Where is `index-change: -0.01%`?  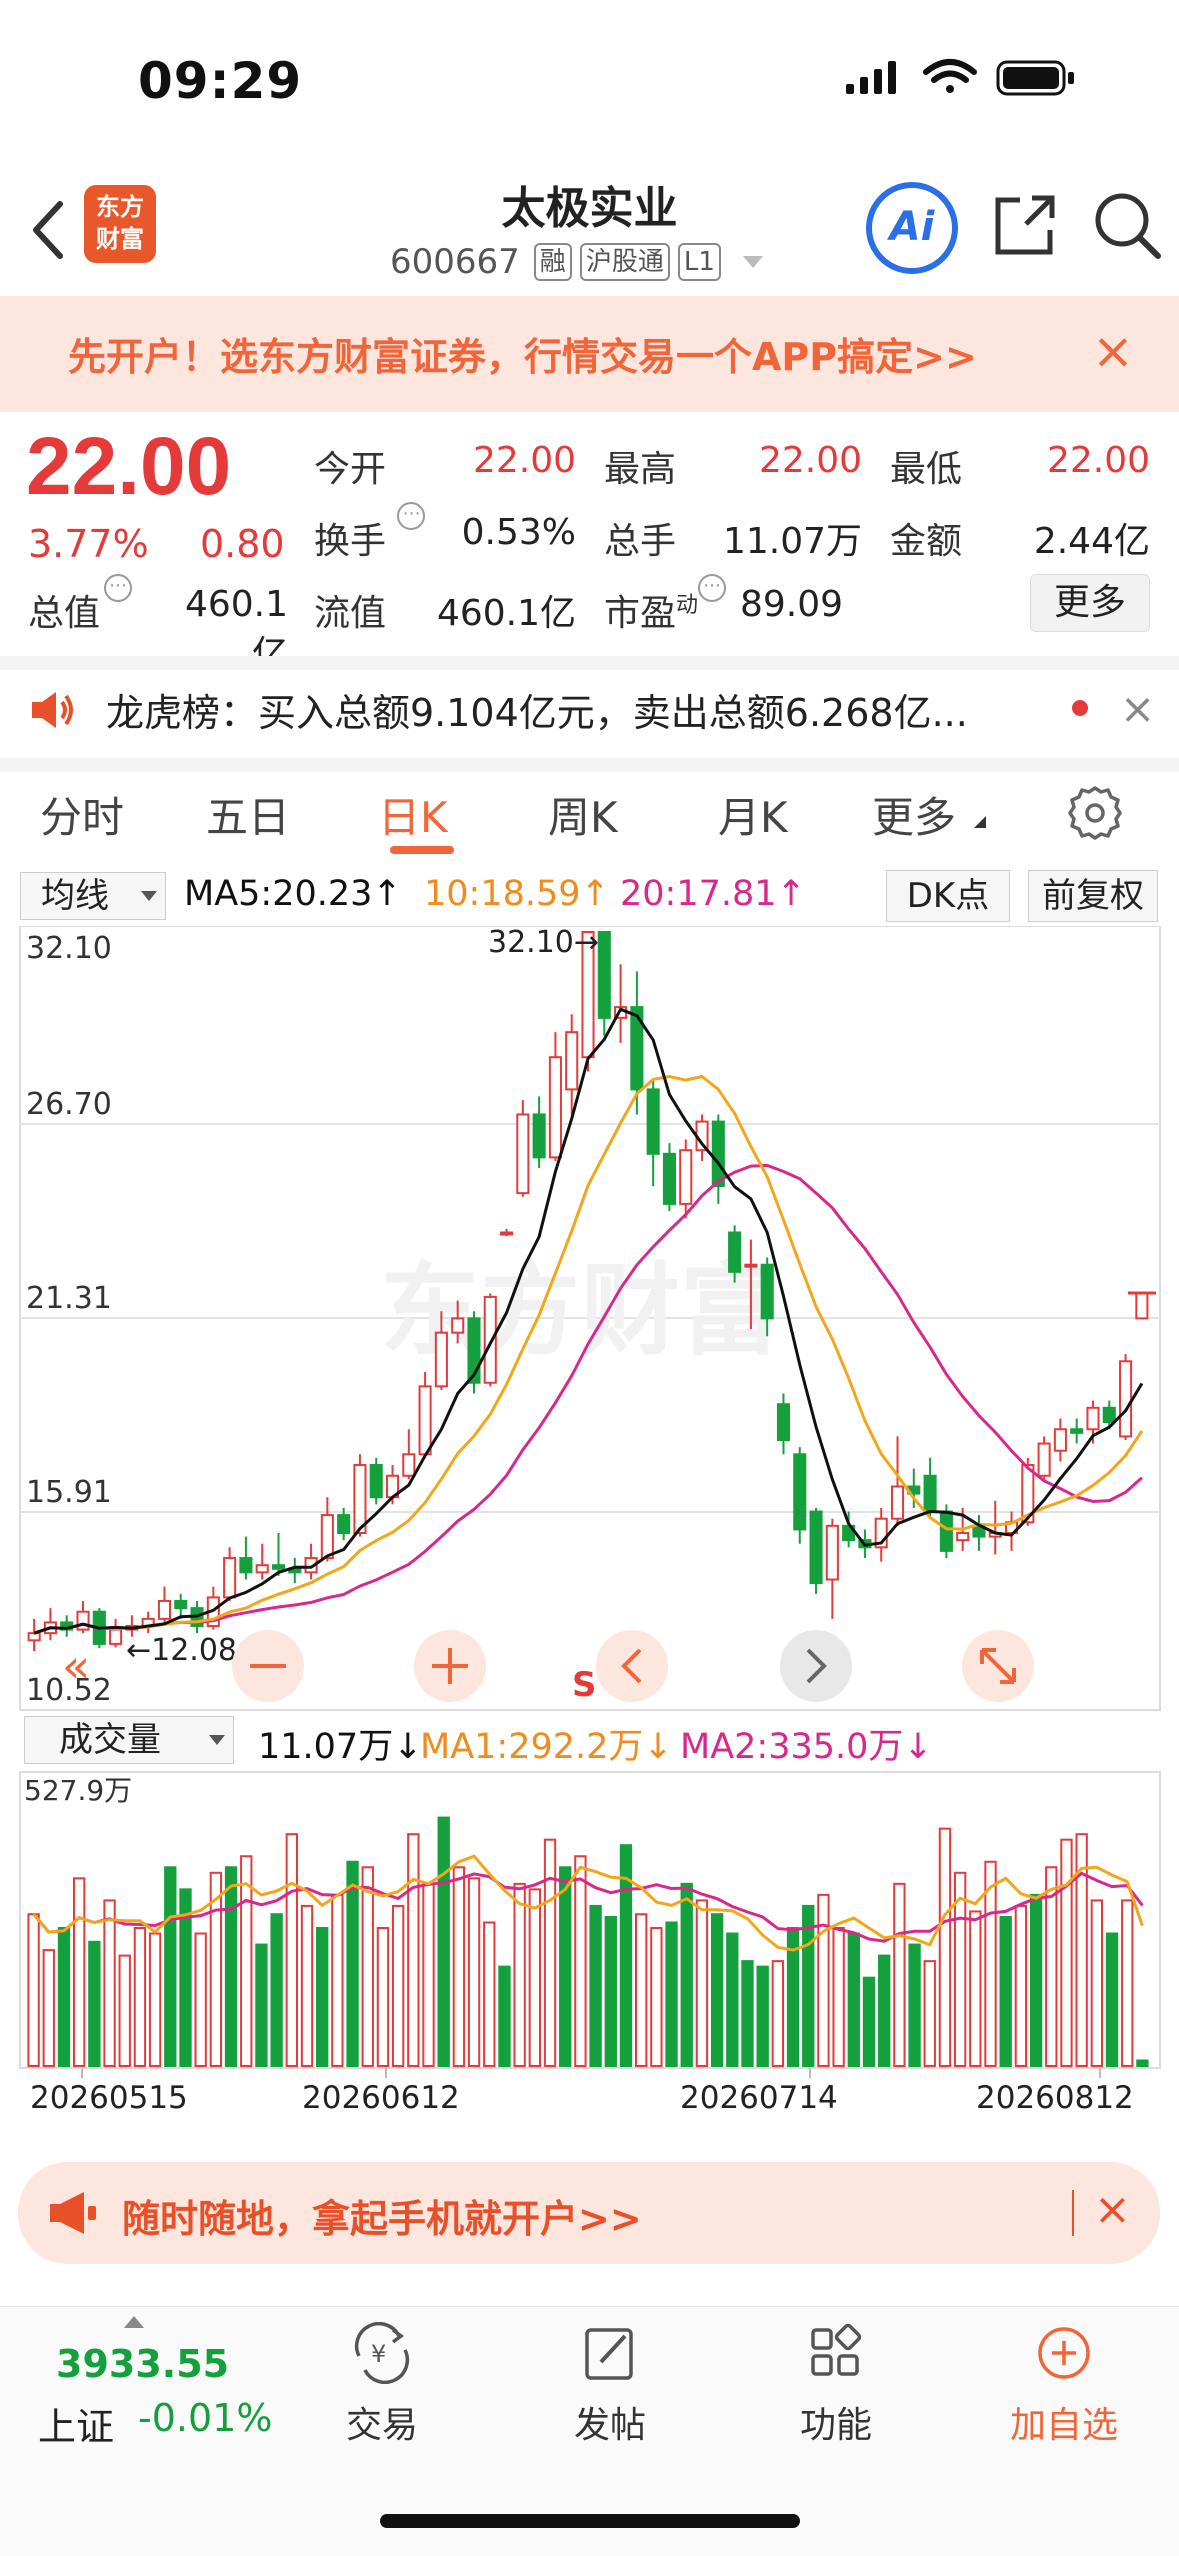 index-change: -0.01% is located at coordinates (205, 2418).